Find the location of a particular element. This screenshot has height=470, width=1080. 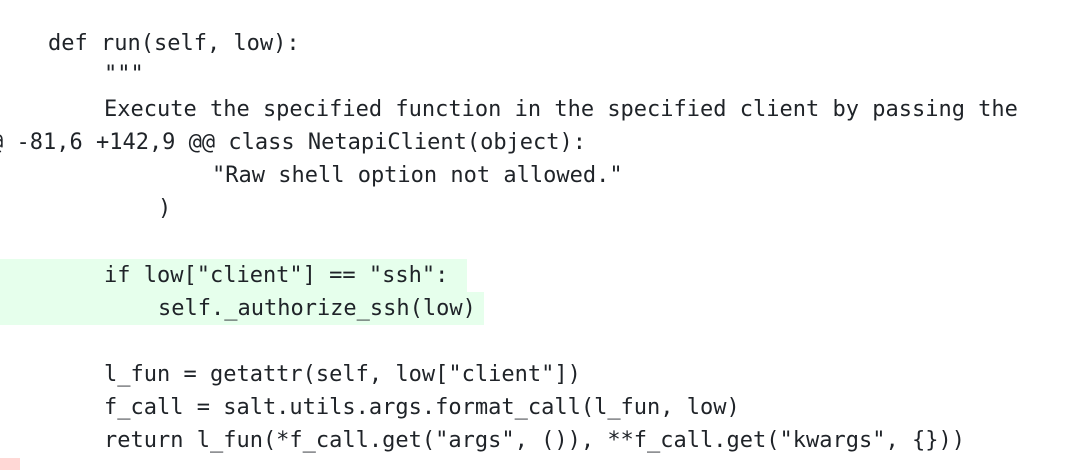

code-line: """ is located at coordinates (80, 74).